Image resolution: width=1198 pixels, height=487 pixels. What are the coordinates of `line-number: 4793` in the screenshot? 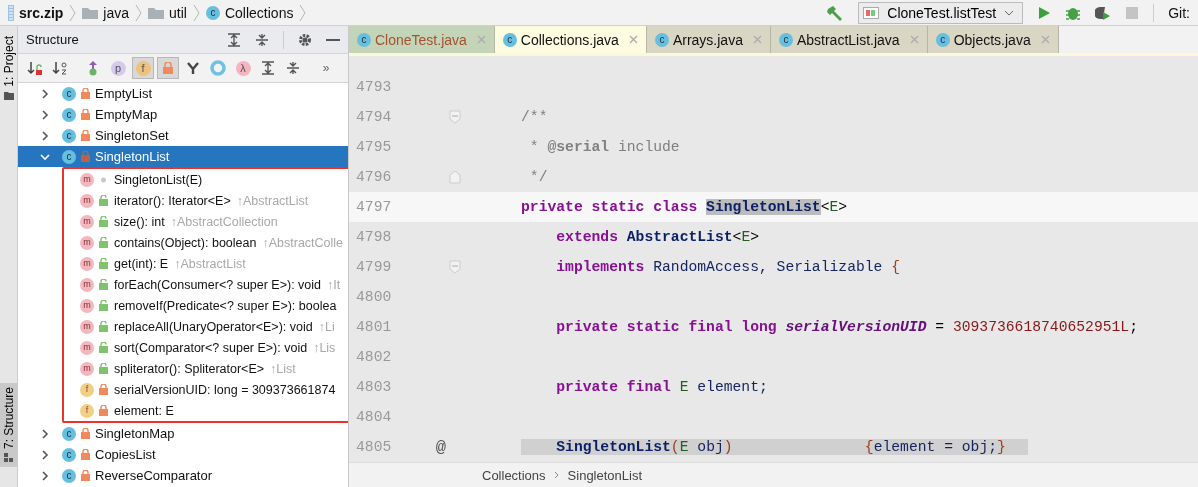 It's located at (374, 87).